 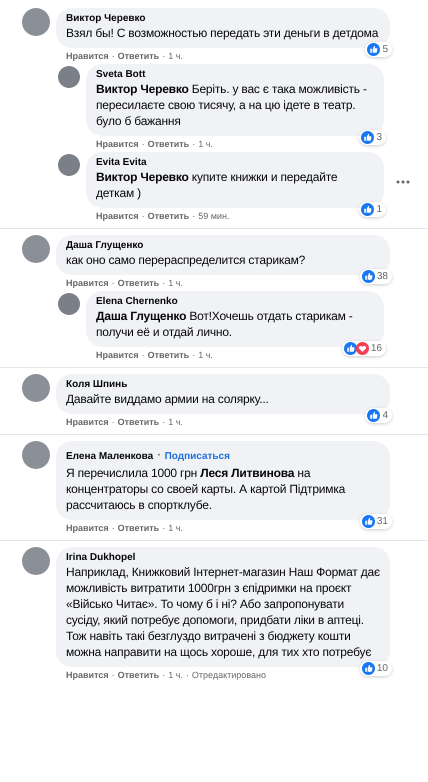 I want to click on author-name: Evita Evita, so click(x=121, y=162).